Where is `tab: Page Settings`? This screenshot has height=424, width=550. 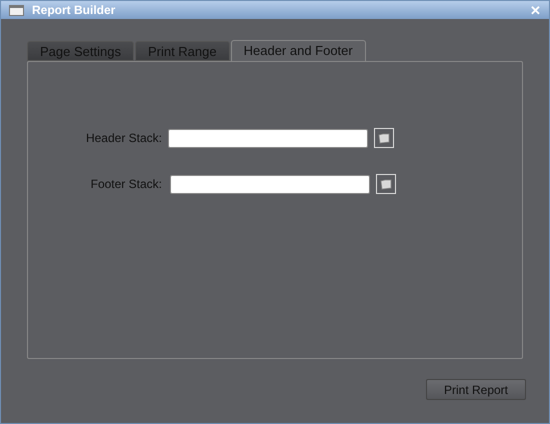
tab: Page Settings is located at coordinates (80, 51).